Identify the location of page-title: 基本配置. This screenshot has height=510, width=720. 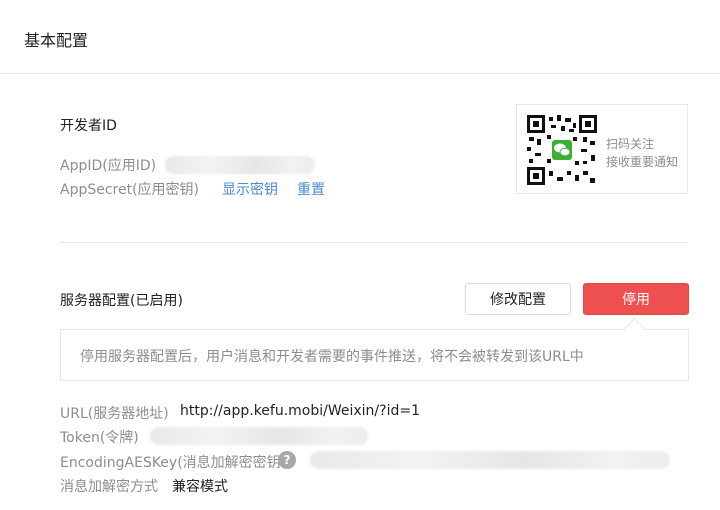
(56, 40).